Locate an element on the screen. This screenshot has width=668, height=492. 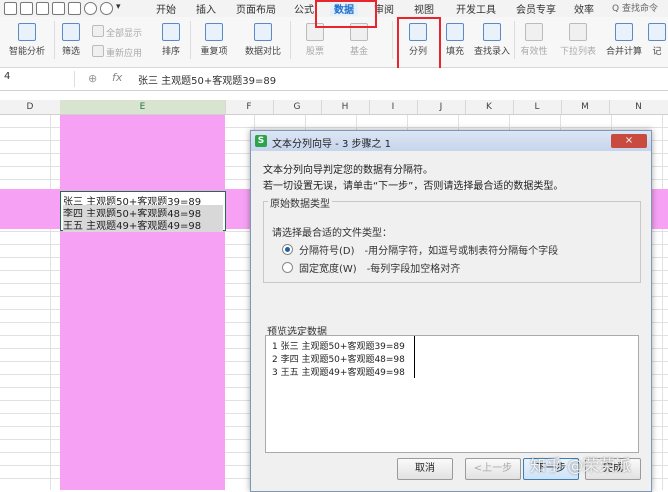
col-header-j: J is located at coordinates (441, 107).